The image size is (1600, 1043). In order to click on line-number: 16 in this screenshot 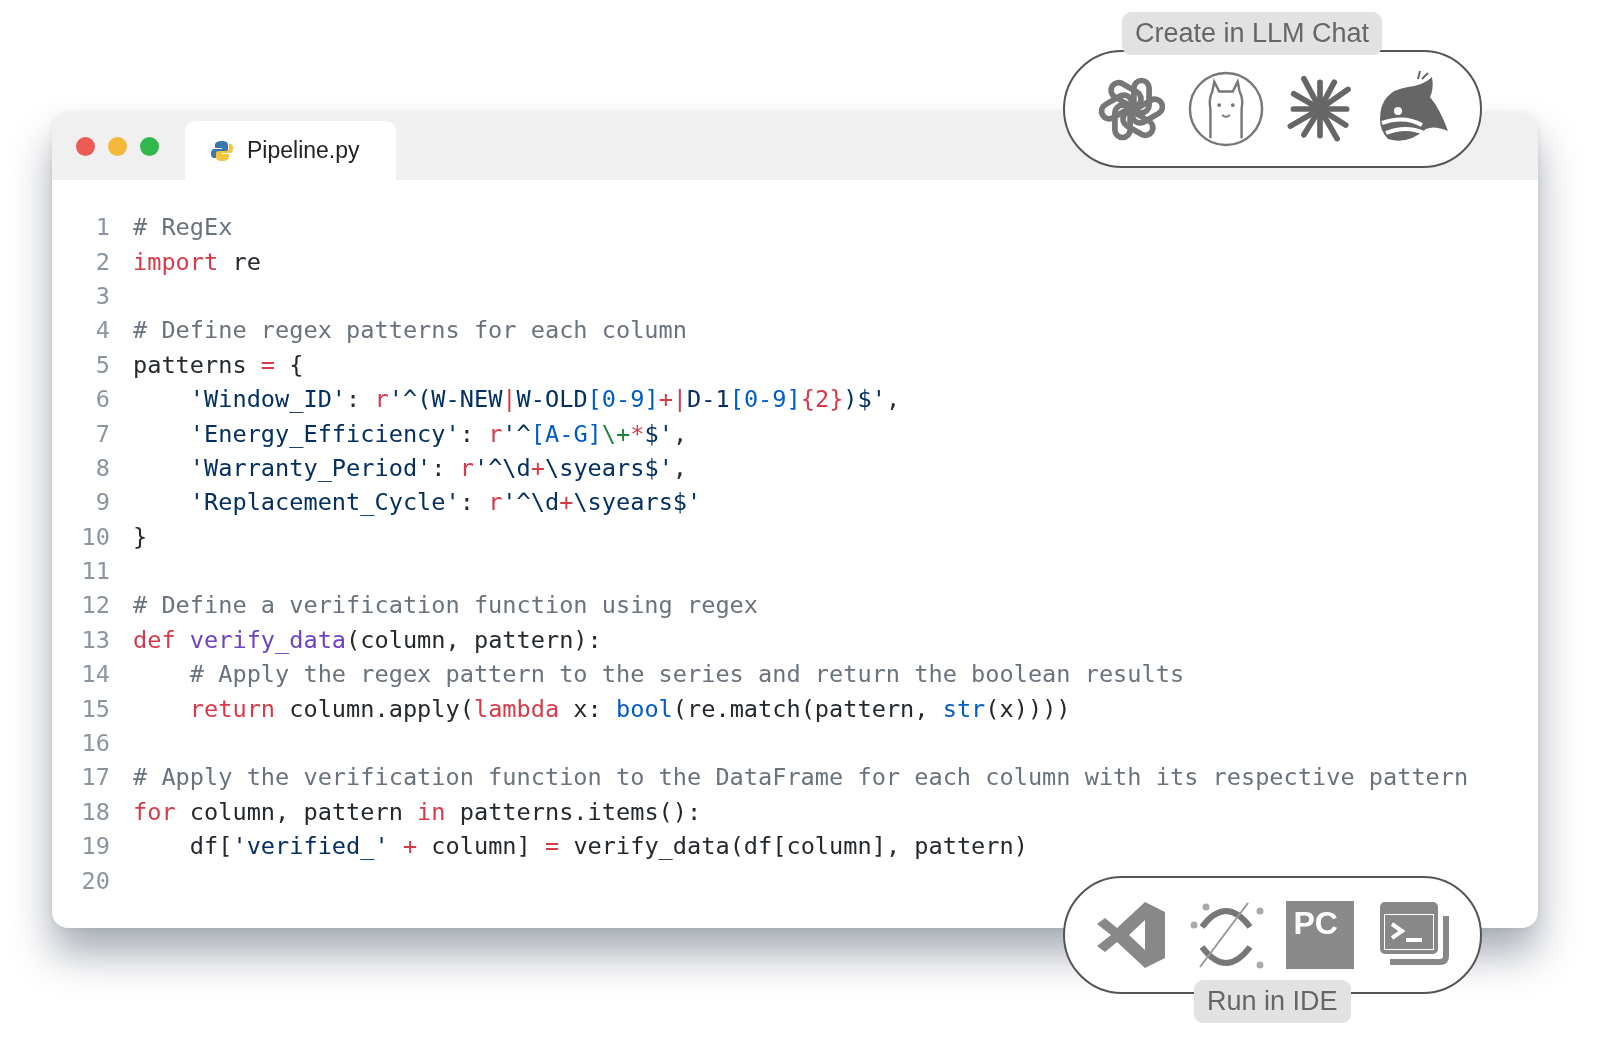, I will do `click(95, 743)`.